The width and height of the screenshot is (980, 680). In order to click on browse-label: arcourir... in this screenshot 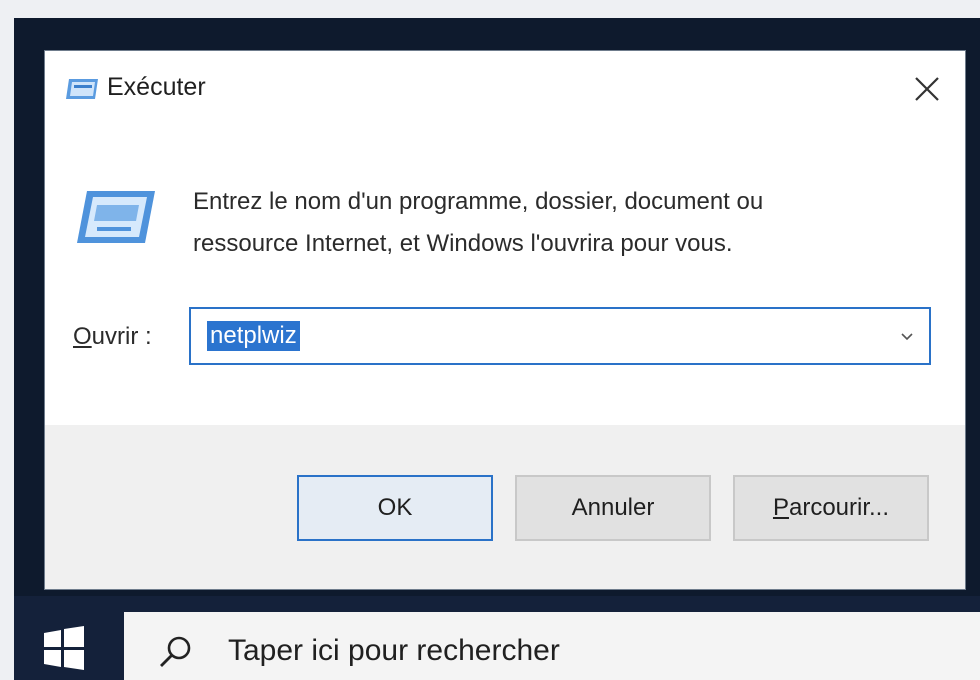, I will do `click(839, 507)`.